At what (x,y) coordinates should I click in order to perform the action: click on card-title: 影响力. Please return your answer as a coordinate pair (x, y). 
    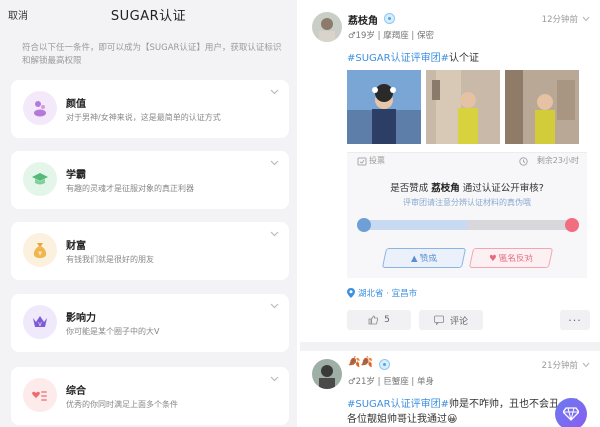
    Looking at the image, I should click on (81, 318).